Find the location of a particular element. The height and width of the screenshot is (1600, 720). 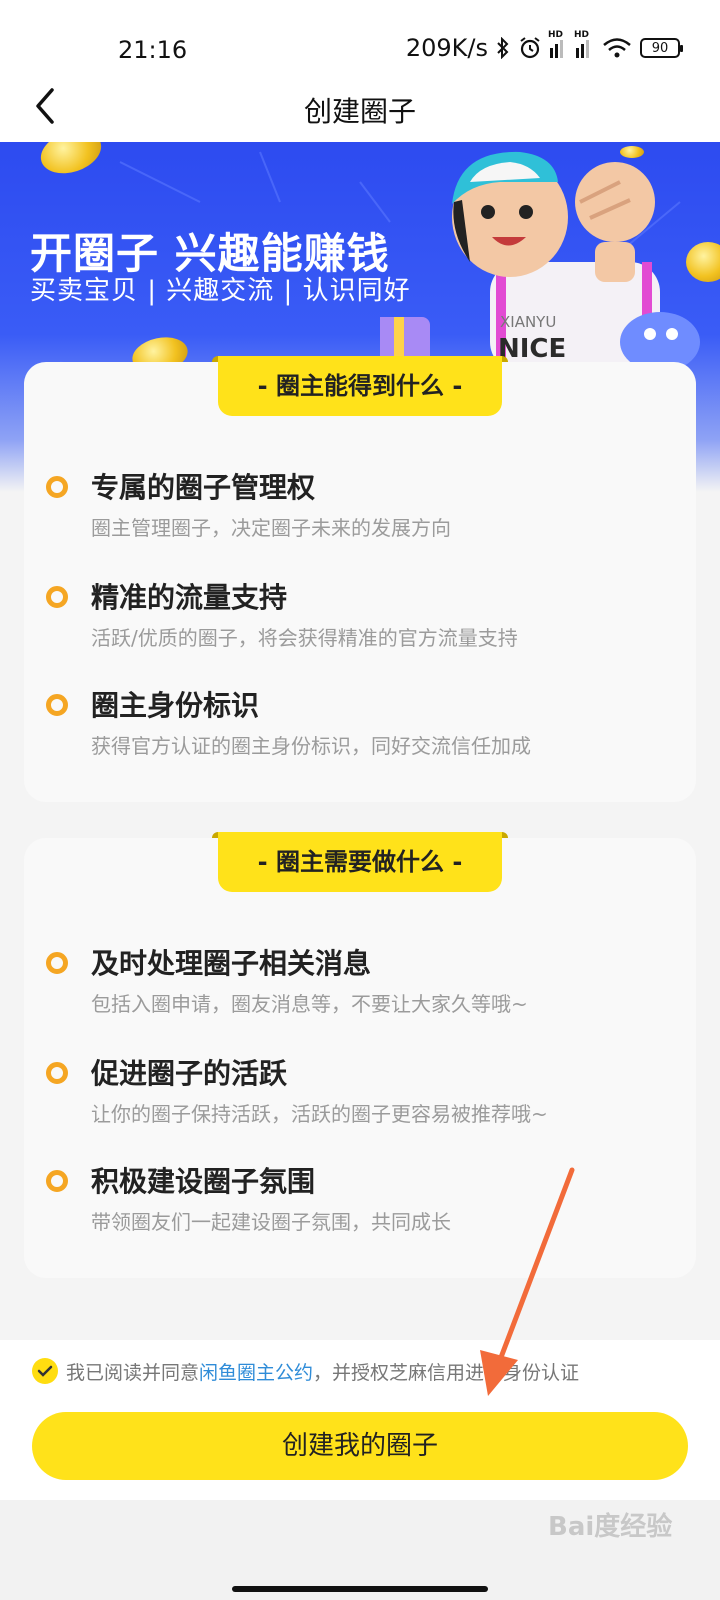

footer-bar: 我已阅读并同意闲鱼圈主公约，并授权芝麻信用进行身份认证 创建我的圈子 is located at coordinates (360, 1420).